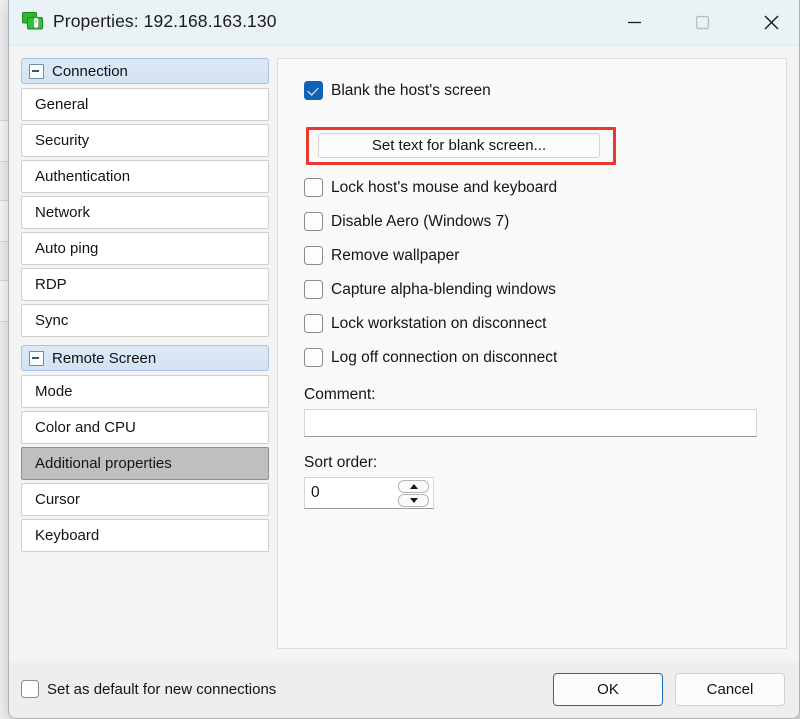  I want to click on checkbox-remove-wallpaper: Remove wallpaper, so click(381, 255).